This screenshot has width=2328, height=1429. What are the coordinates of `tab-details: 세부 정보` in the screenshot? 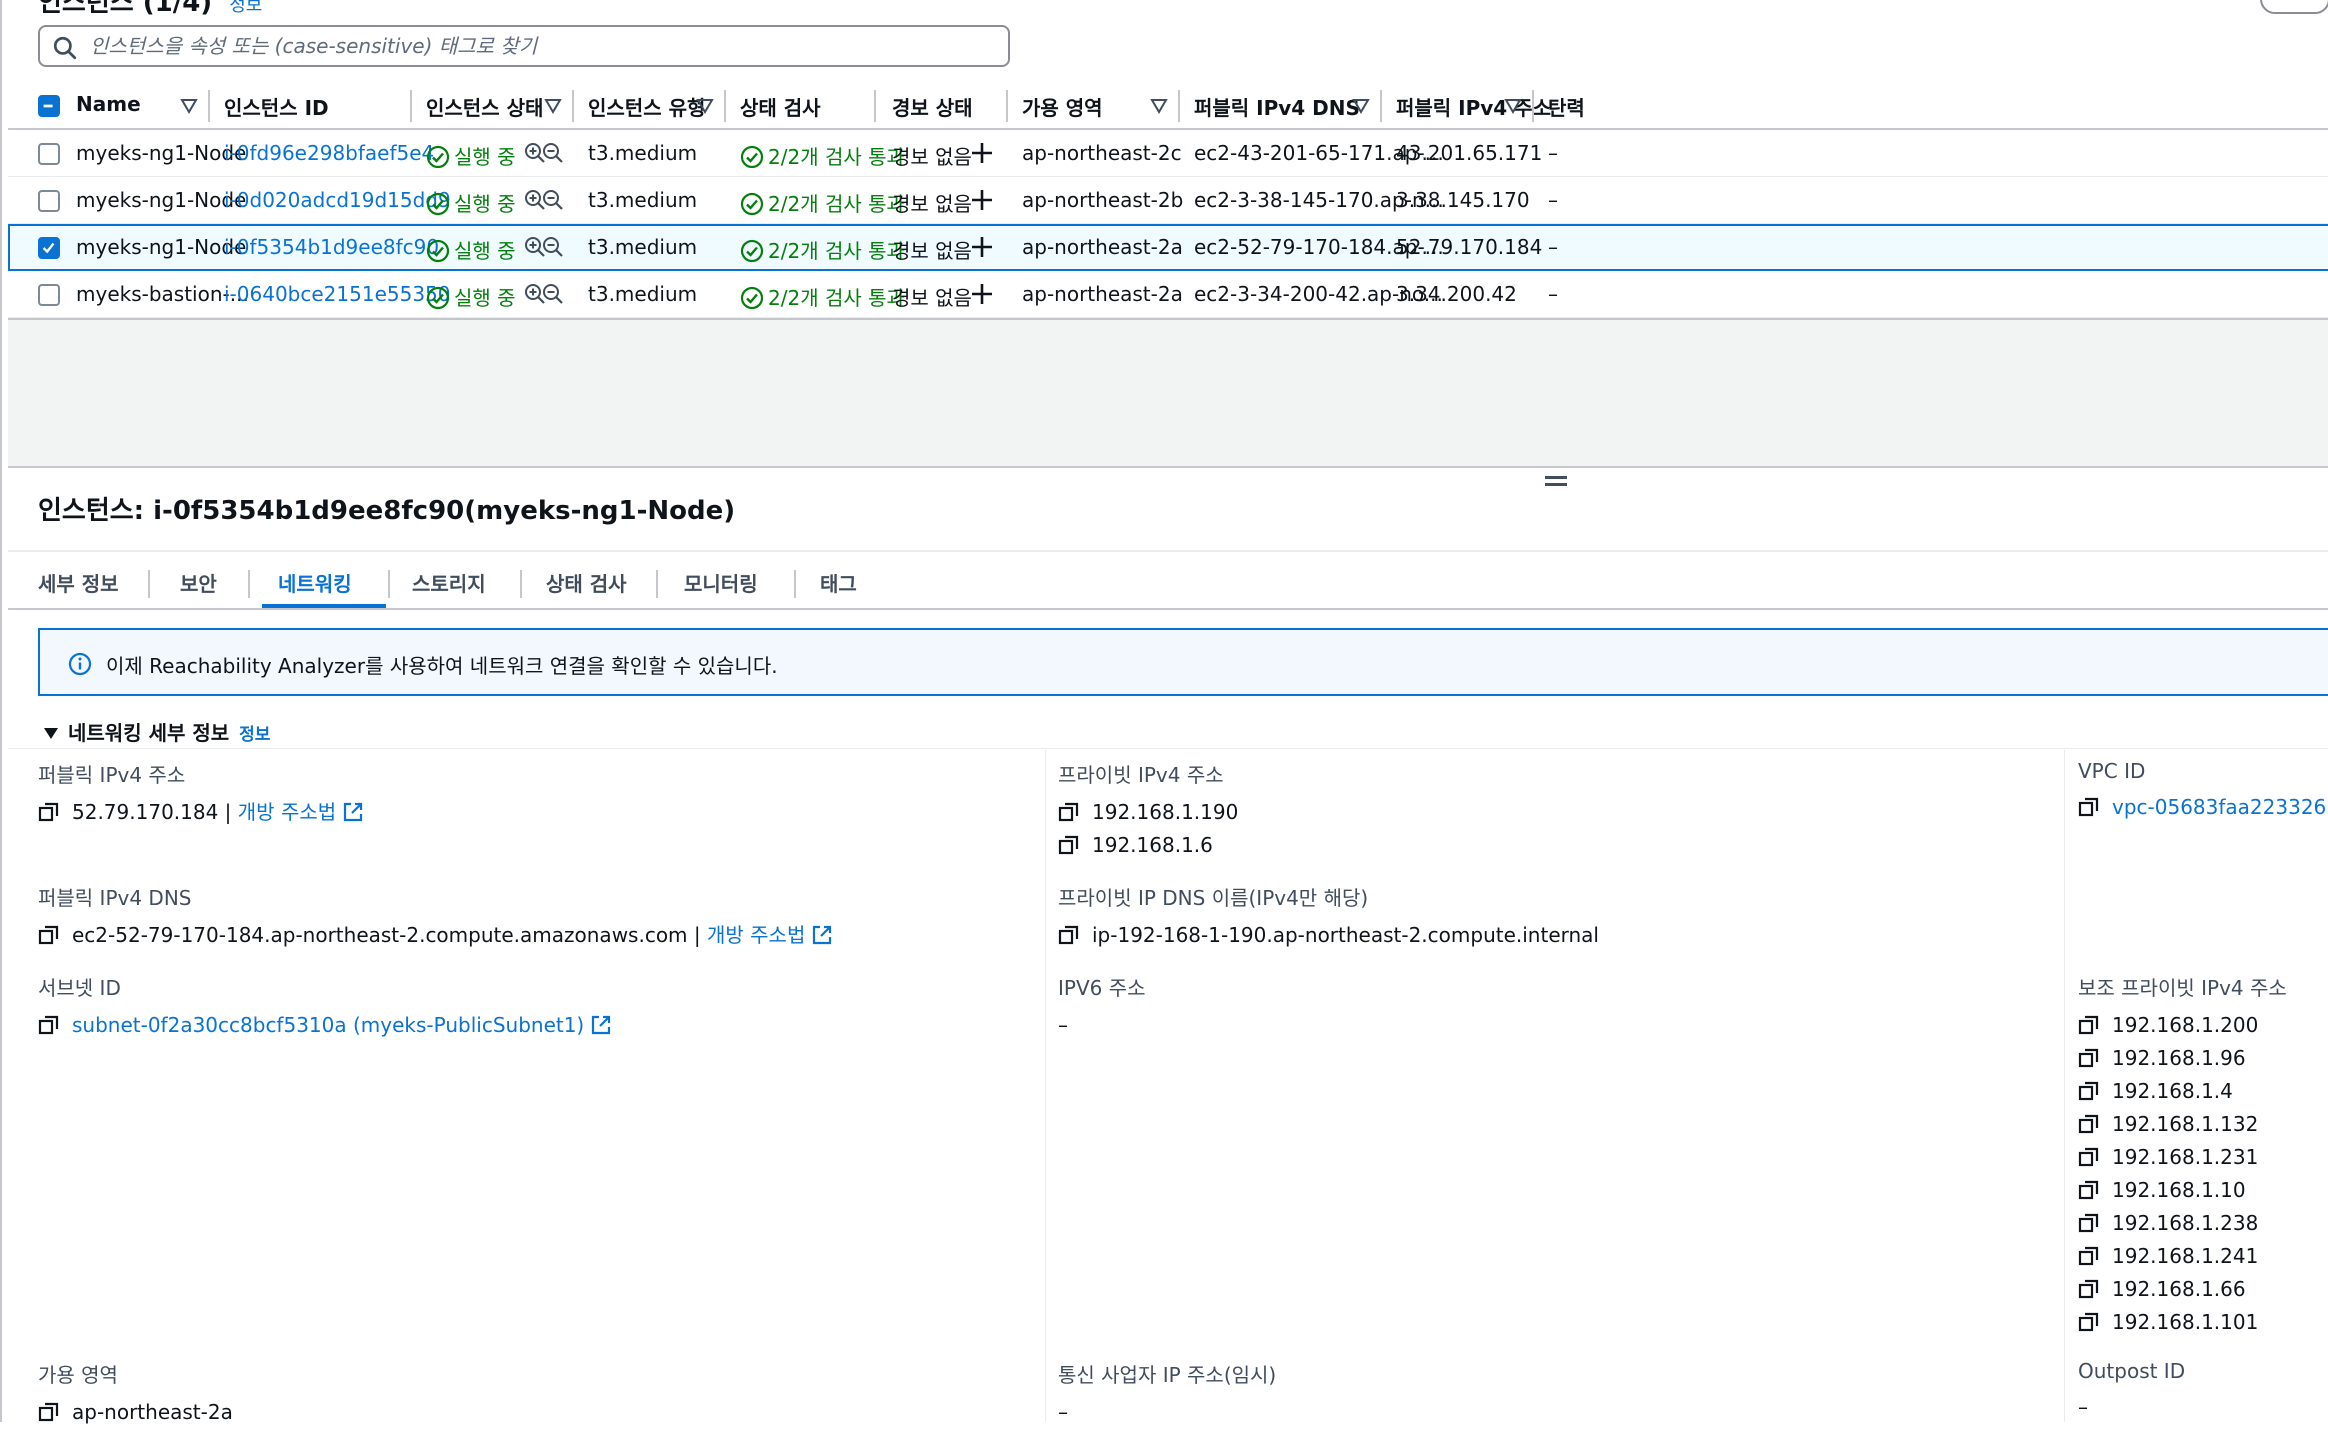 It's located at (78, 582).